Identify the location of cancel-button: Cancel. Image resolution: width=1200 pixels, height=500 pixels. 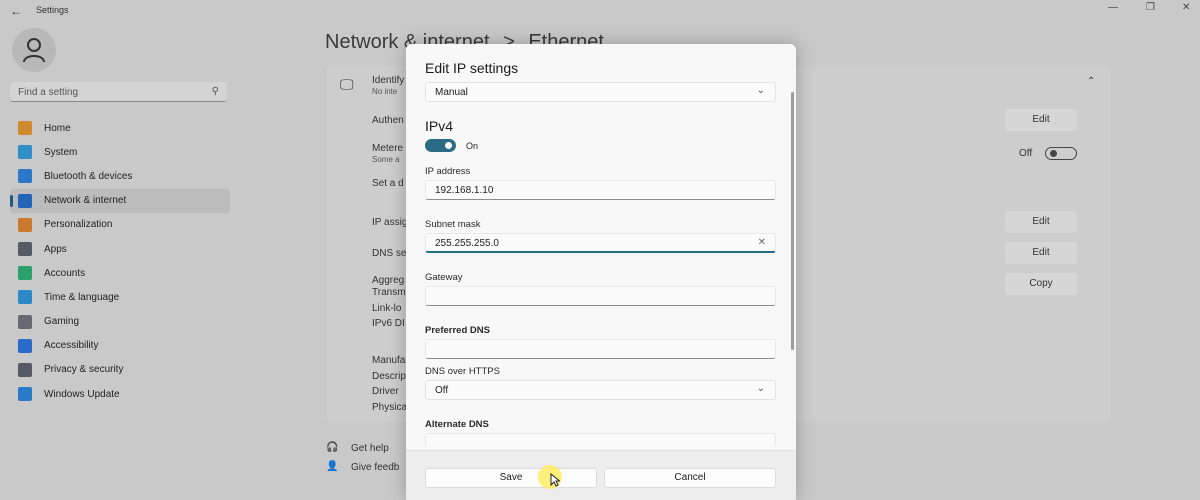
(690, 478).